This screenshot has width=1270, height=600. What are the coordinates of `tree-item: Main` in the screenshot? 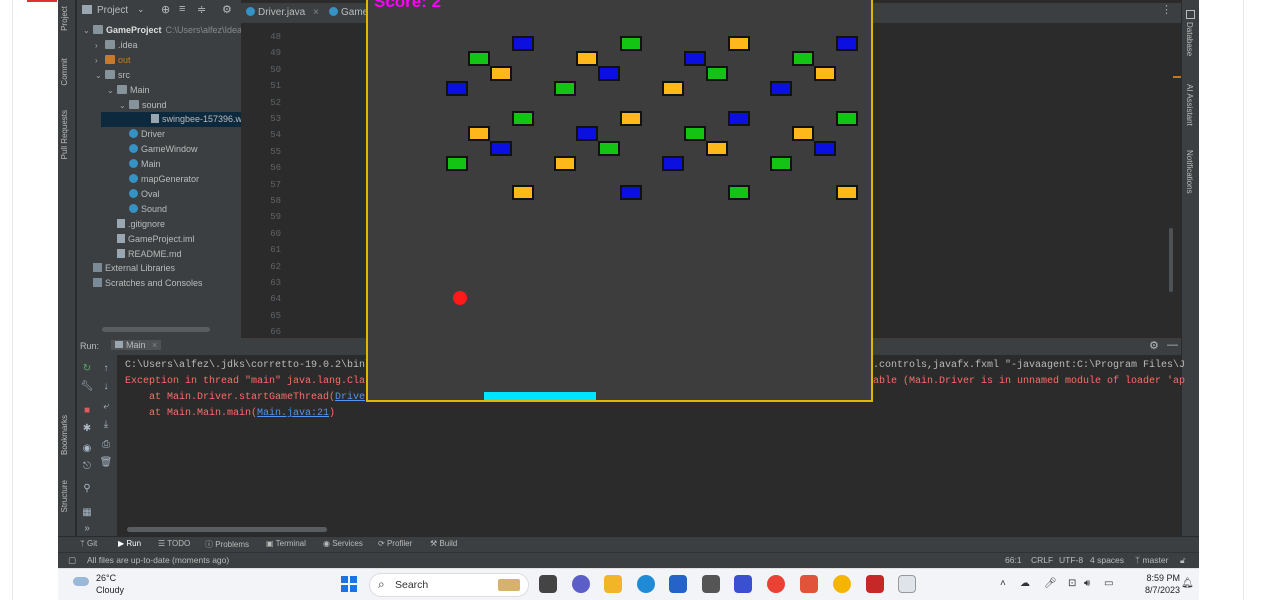 It's located at (140, 164).